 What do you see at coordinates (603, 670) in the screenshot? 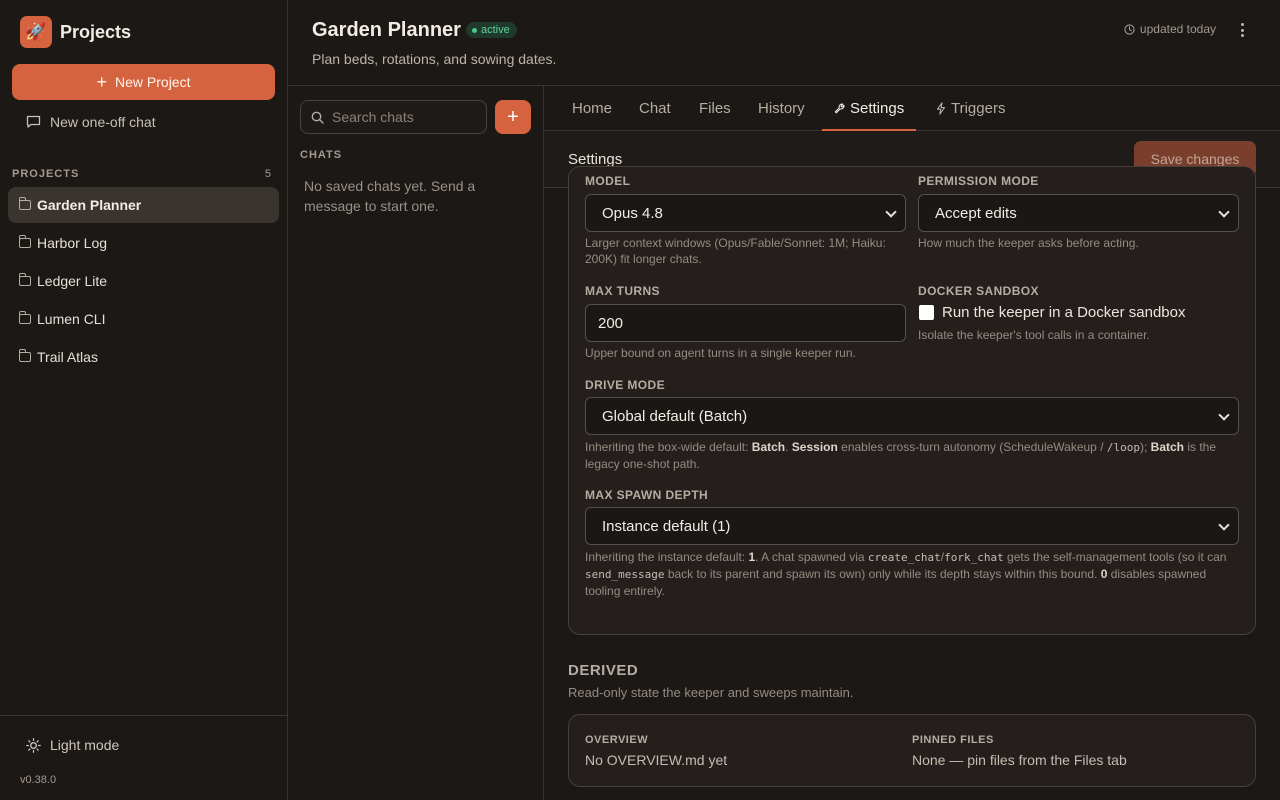
I see `derived-heading: DERIVED` at bounding box center [603, 670].